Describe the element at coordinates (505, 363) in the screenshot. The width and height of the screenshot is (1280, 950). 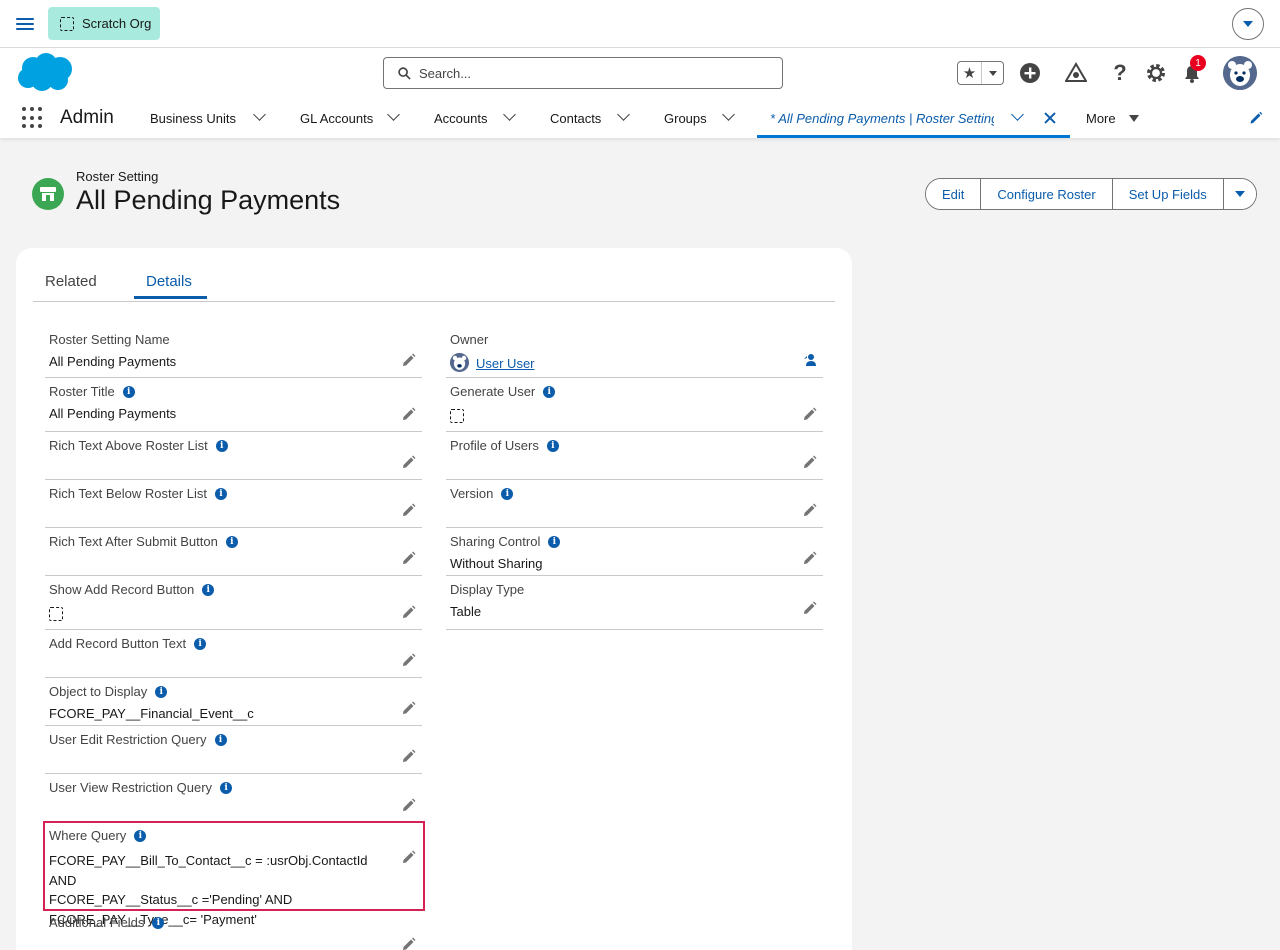
I see `owner-link: User User` at that location.